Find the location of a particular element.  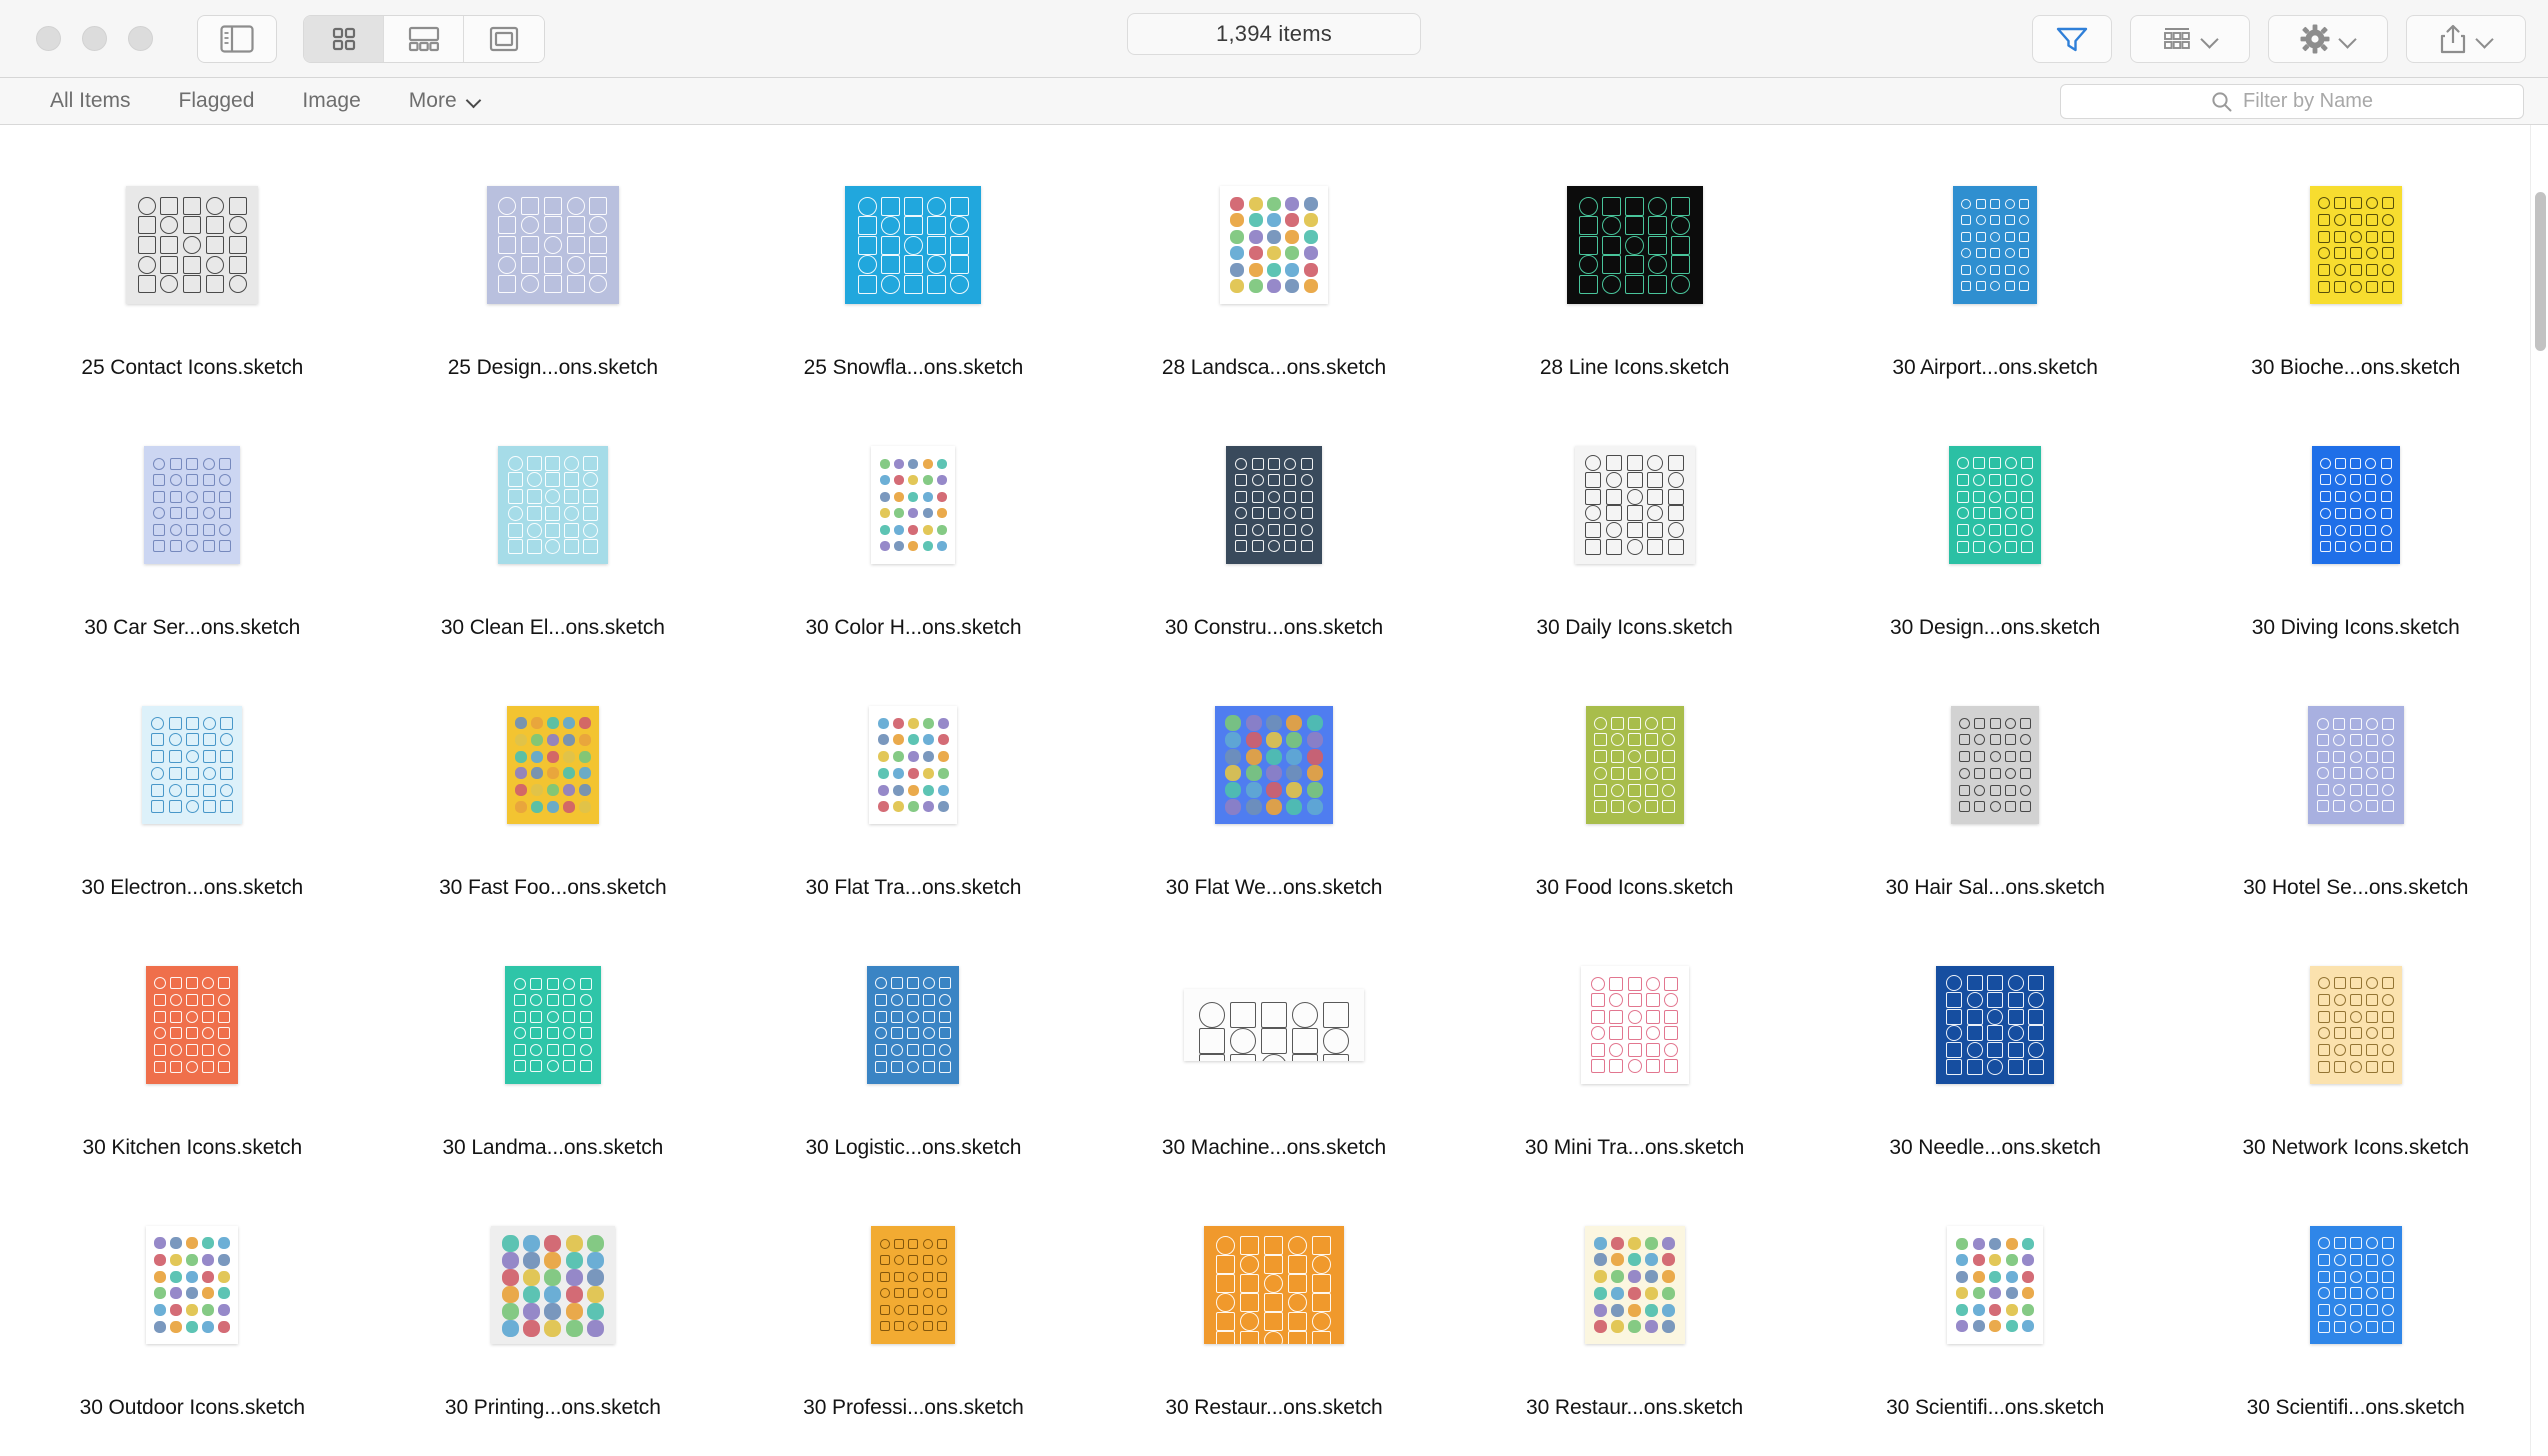

file-item: 30 Mini Tra...ons.sketch is located at coordinates (1634, 1057).